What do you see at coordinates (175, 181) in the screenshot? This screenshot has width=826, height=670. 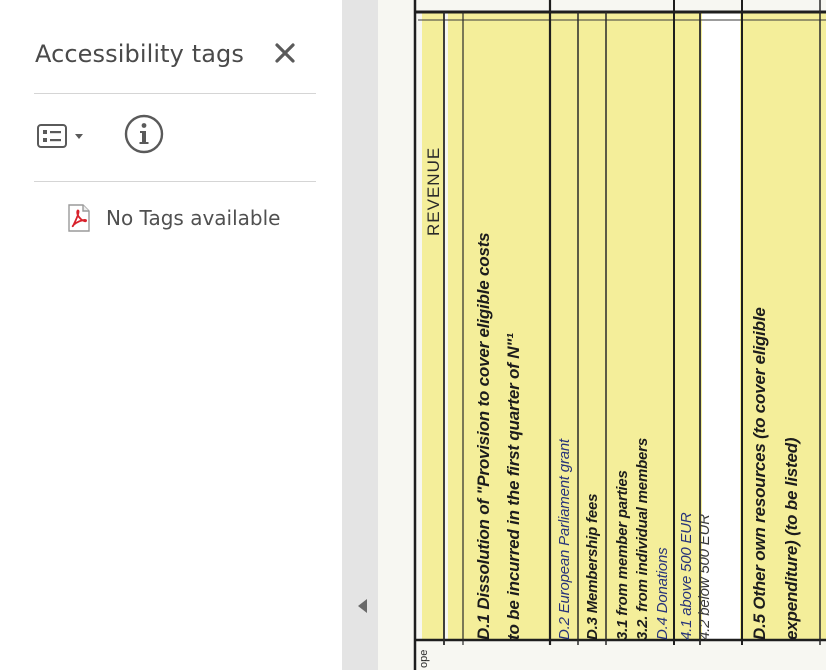 I see `panel-divider-bottom` at bounding box center [175, 181].